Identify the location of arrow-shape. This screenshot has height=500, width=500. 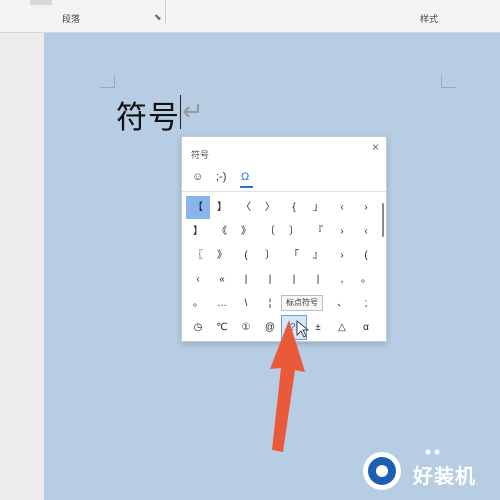
(287, 386).